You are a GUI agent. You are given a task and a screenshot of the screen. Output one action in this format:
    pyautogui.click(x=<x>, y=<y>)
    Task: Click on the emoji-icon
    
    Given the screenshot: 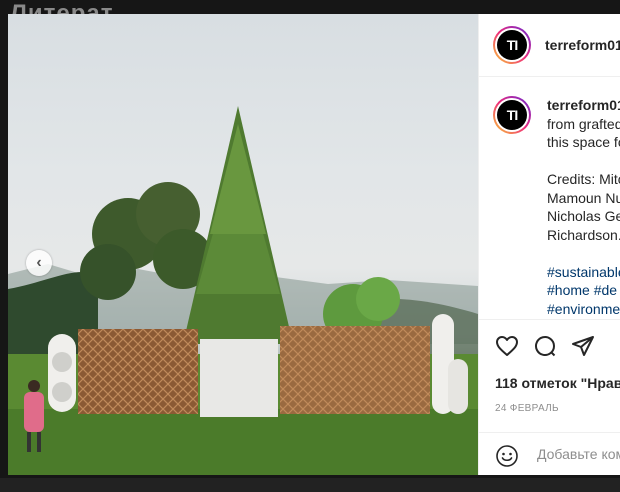 What is the action you would take?
    pyautogui.click(x=507, y=456)
    